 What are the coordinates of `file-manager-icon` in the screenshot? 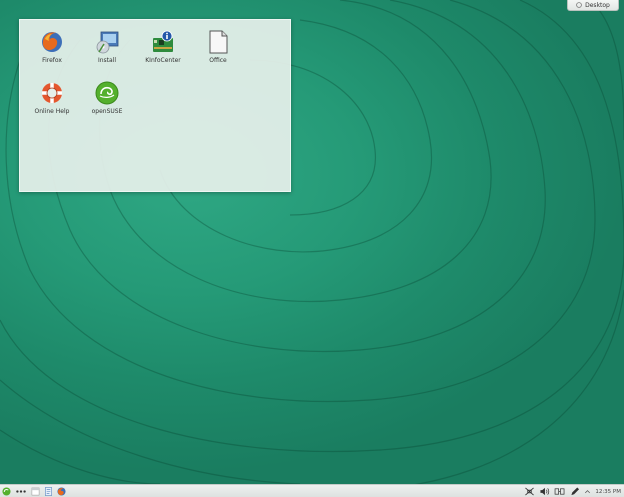 It's located at (35, 491).